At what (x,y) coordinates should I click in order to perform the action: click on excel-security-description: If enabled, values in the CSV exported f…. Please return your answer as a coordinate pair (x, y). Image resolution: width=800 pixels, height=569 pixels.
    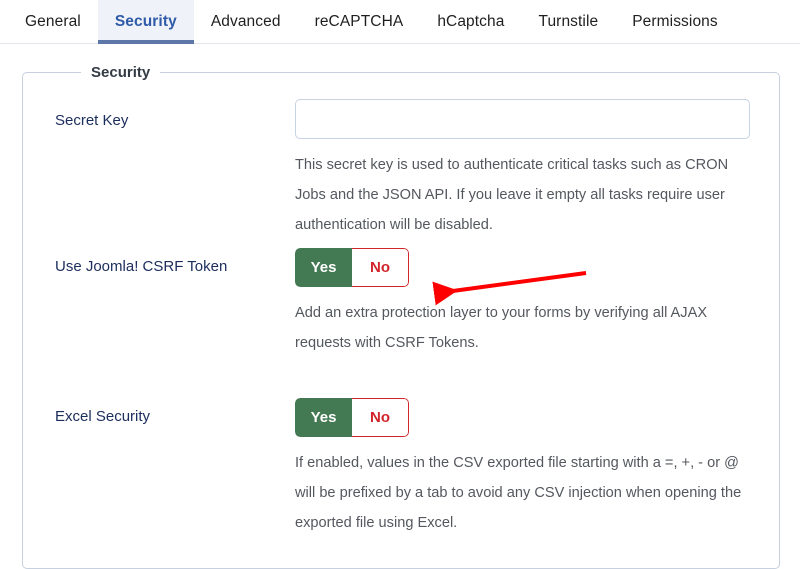
    Looking at the image, I should click on (518, 493).